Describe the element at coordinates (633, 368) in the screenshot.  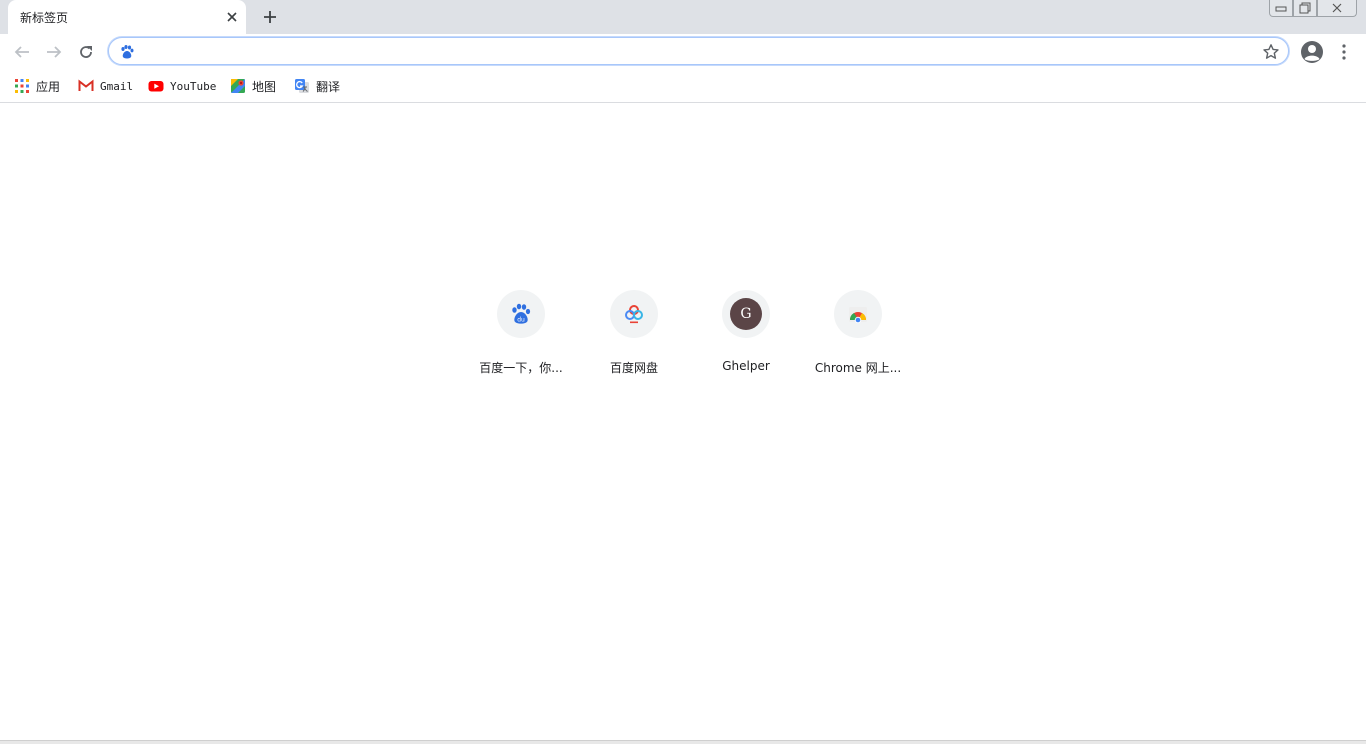
I see `shortcut-label: 百度网盘` at that location.